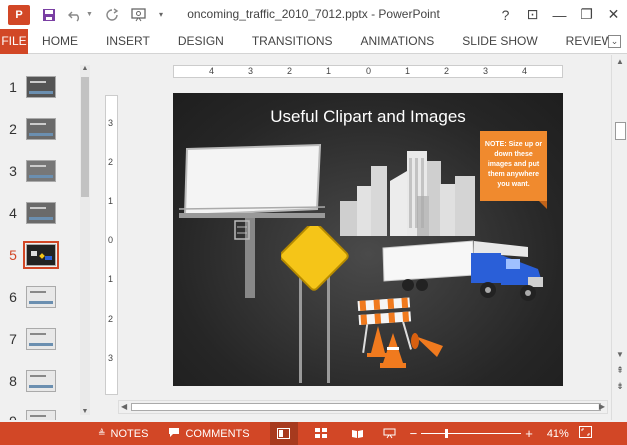 This screenshot has height=445, width=627. I want to click on slide-horizontal-scrollbar: ◀ ▶, so click(363, 407).